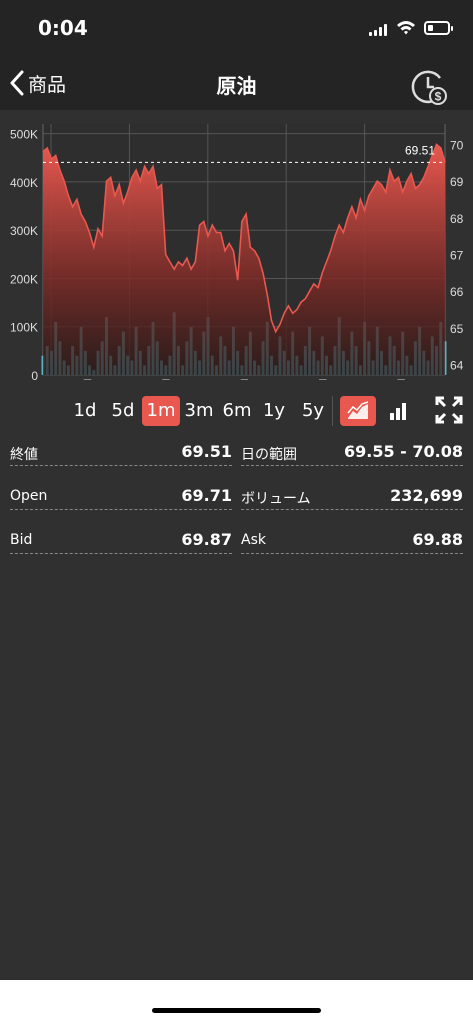  Describe the element at coordinates (457, 366) in the screenshot. I see `price-tick-label: 64` at that location.